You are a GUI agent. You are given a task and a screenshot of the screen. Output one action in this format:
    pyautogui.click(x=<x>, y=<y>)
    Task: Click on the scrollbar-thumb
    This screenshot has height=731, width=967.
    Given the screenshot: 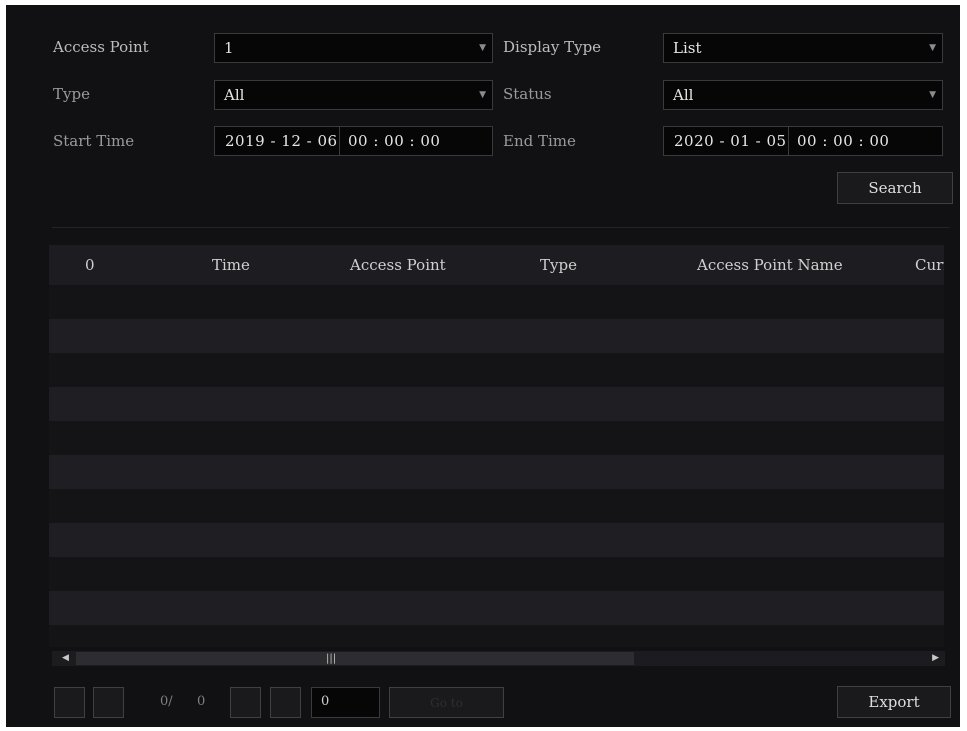 What is the action you would take?
    pyautogui.click(x=355, y=658)
    